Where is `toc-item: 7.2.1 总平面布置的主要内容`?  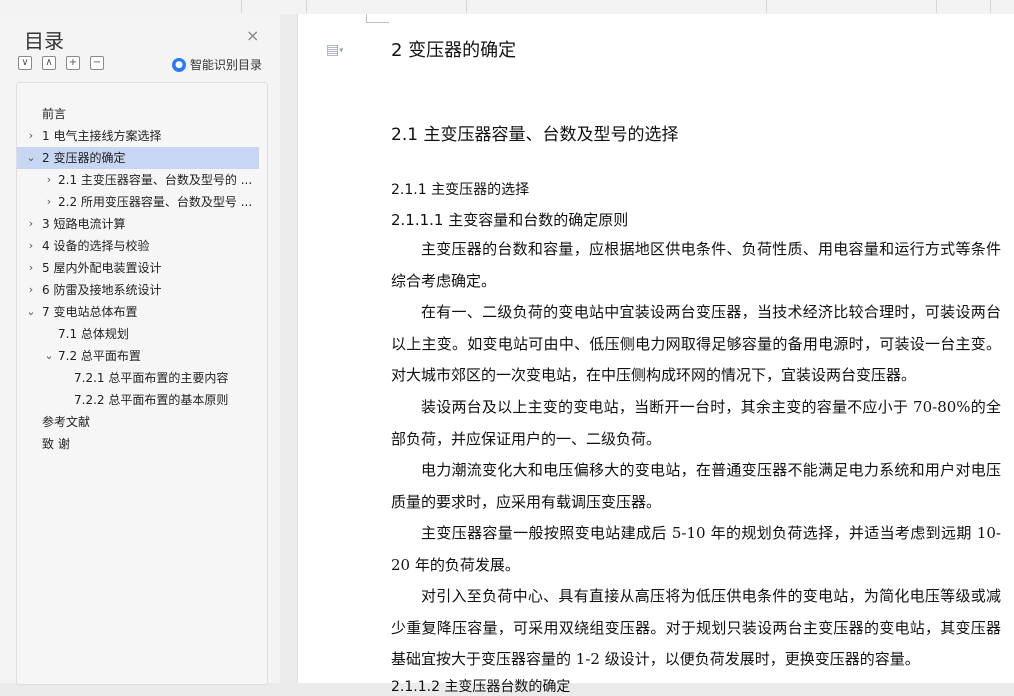 toc-item: 7.2.1 总平面布置的主要内容 is located at coordinates (138, 378).